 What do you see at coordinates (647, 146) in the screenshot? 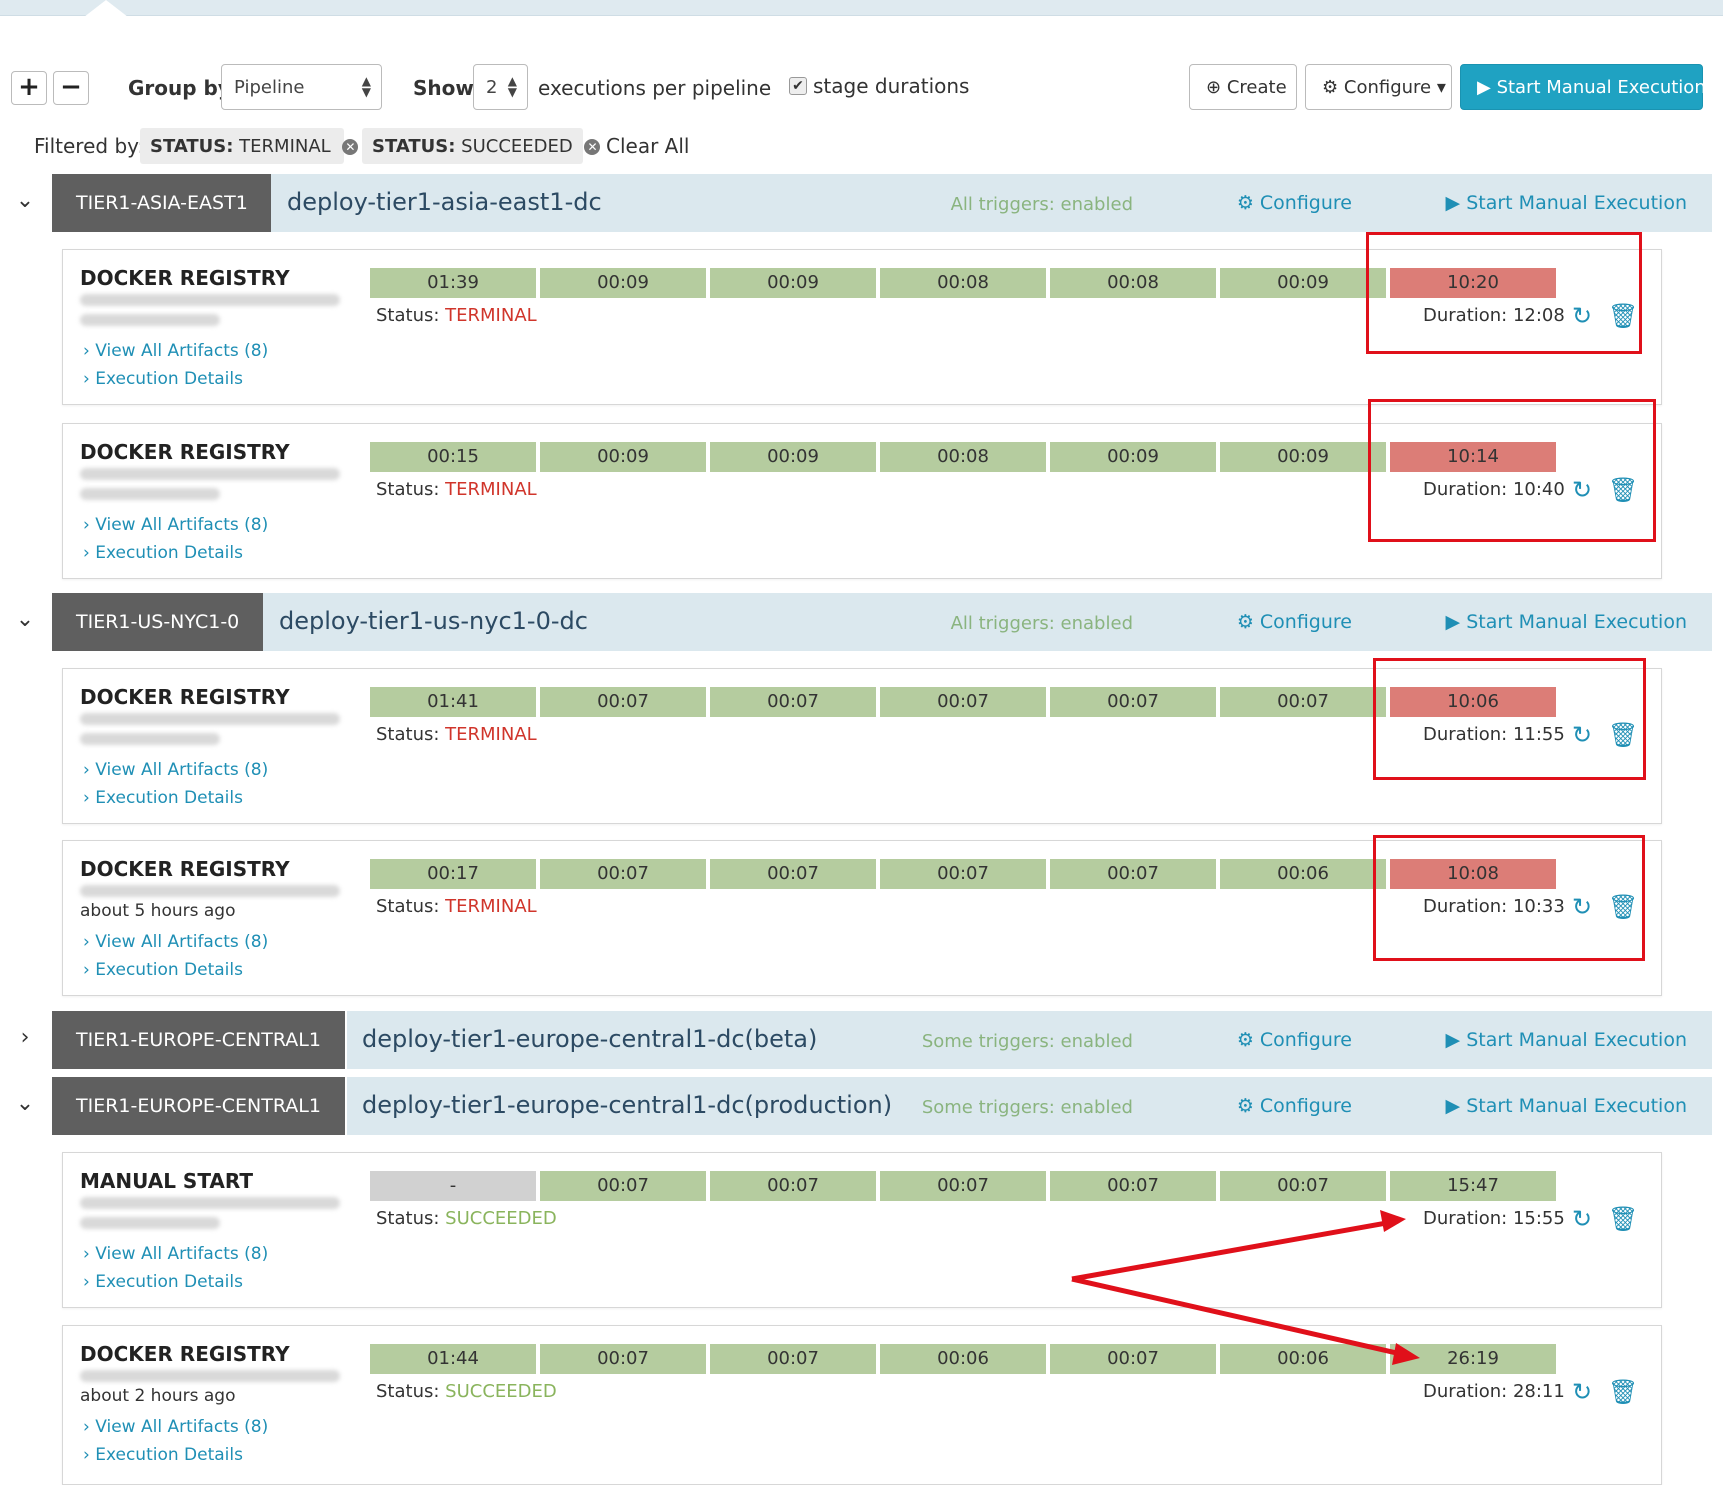
I see `clear-all-filters-link: Clear All` at bounding box center [647, 146].